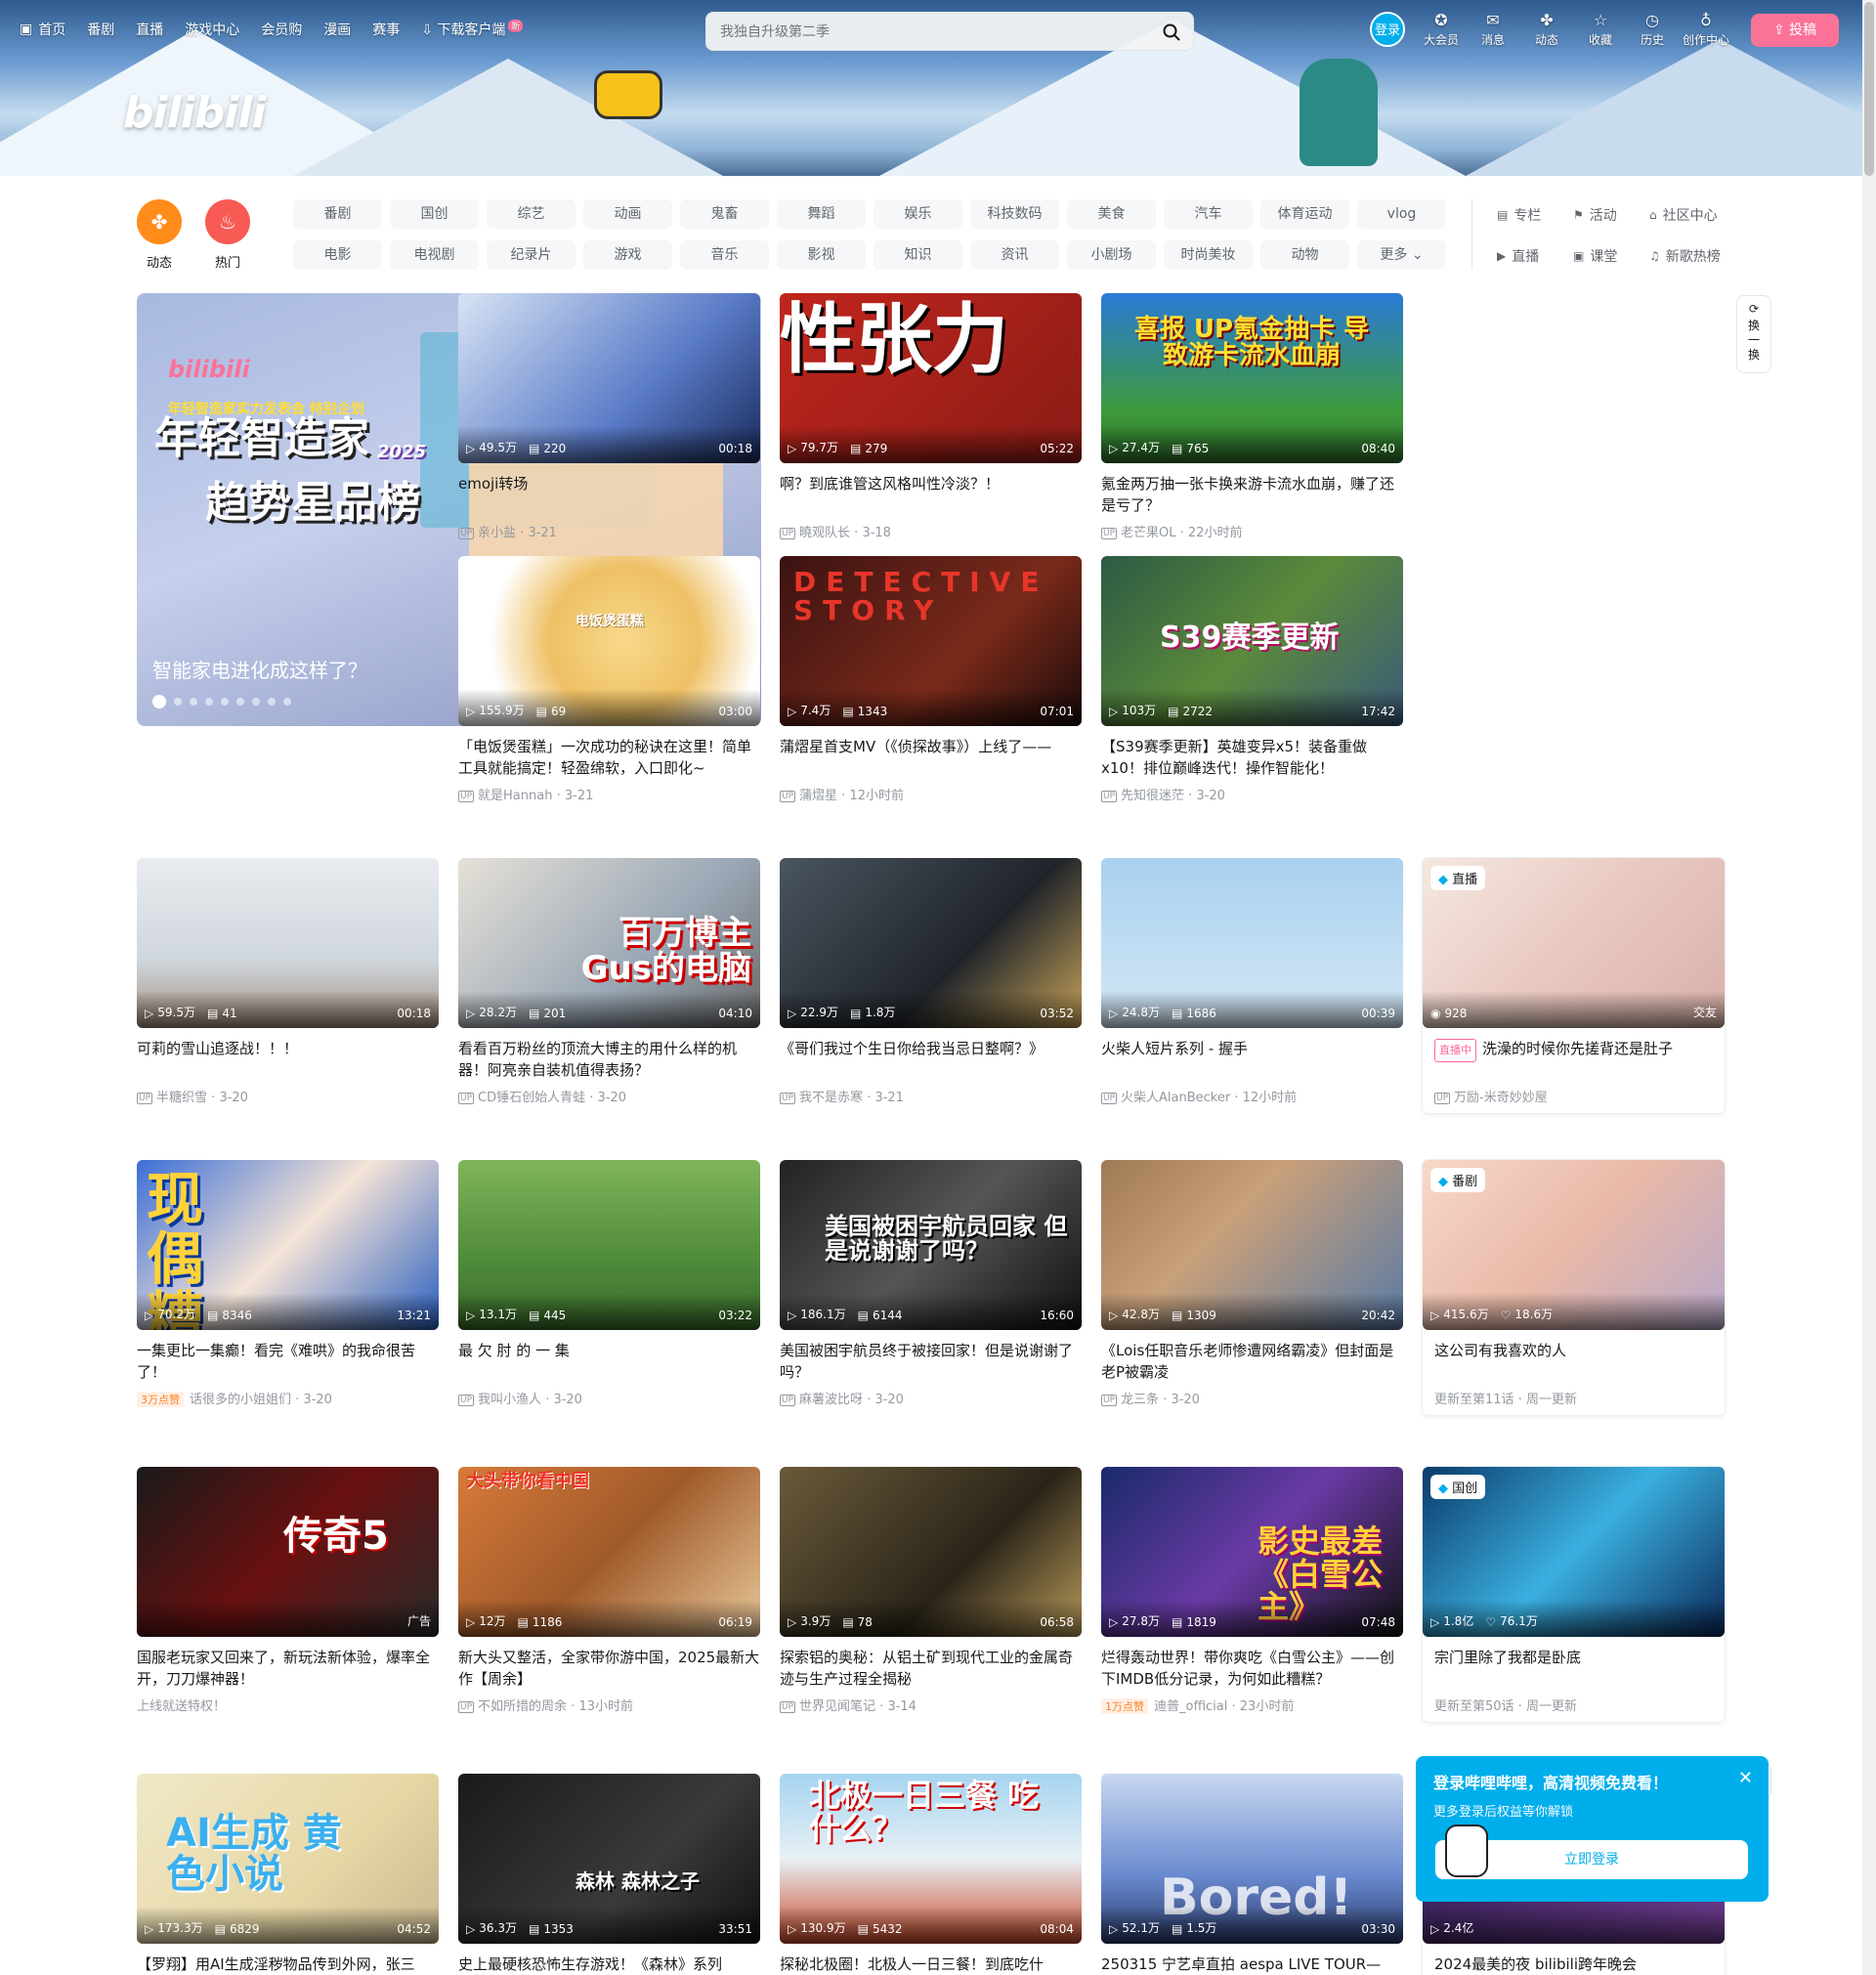 This screenshot has width=1876, height=1975. What do you see at coordinates (918, 255) in the screenshot?
I see `channel-chip: 知识` at bounding box center [918, 255].